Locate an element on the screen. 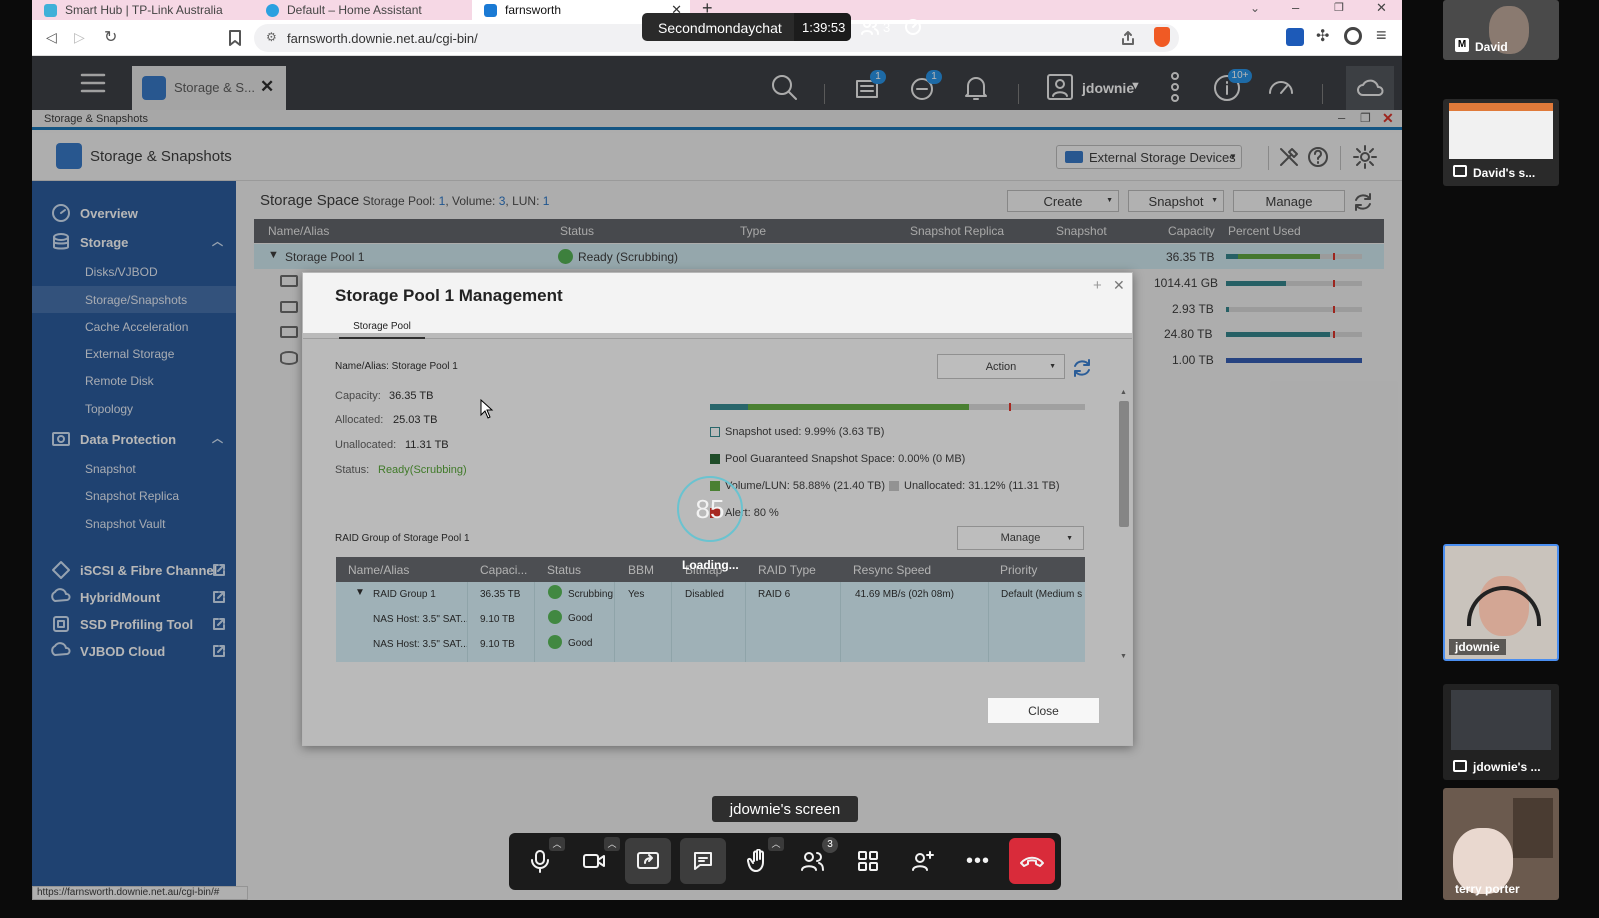  reload-icon: ↻ is located at coordinates (110, 37).